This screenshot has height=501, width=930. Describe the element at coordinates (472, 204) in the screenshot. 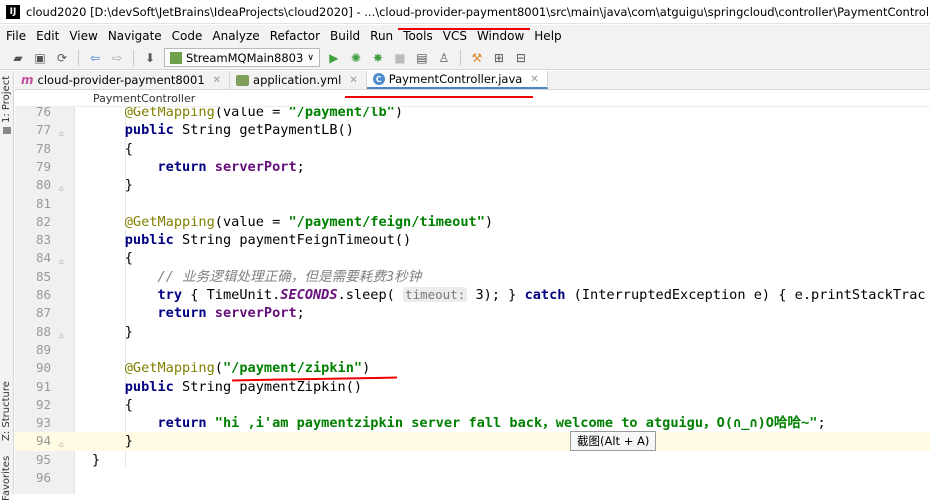

I see `code-line: 81` at that location.